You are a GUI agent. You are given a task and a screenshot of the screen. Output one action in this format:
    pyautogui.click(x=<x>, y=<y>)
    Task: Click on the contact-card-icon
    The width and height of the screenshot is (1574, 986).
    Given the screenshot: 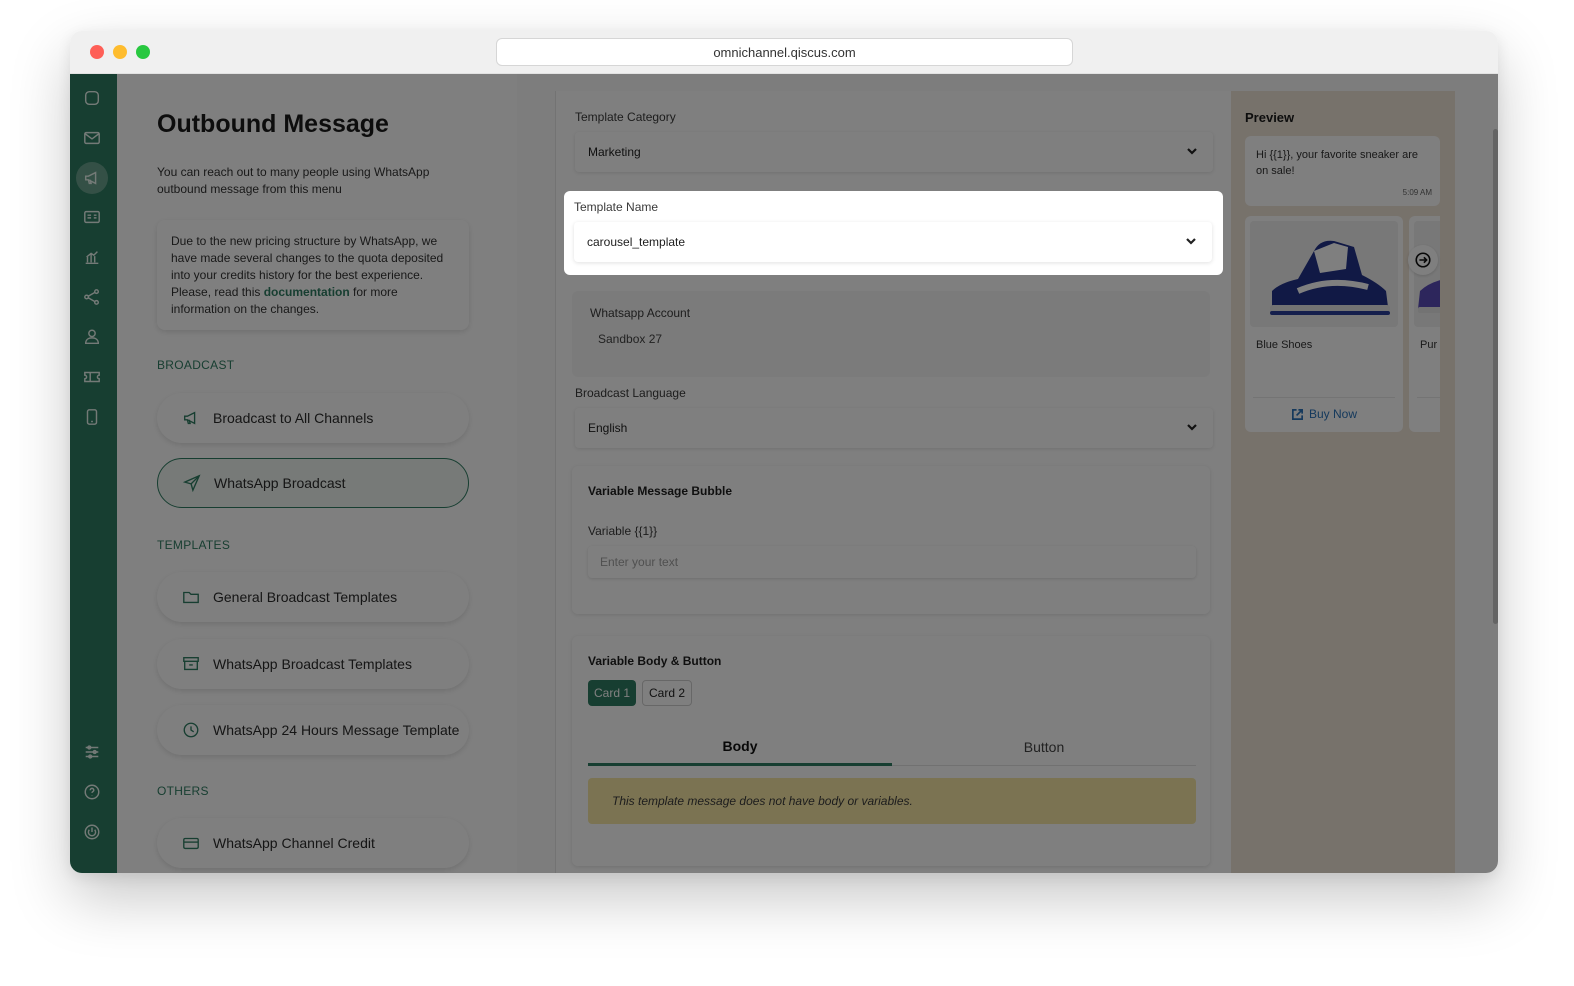 What is the action you would take?
    pyautogui.click(x=92, y=217)
    